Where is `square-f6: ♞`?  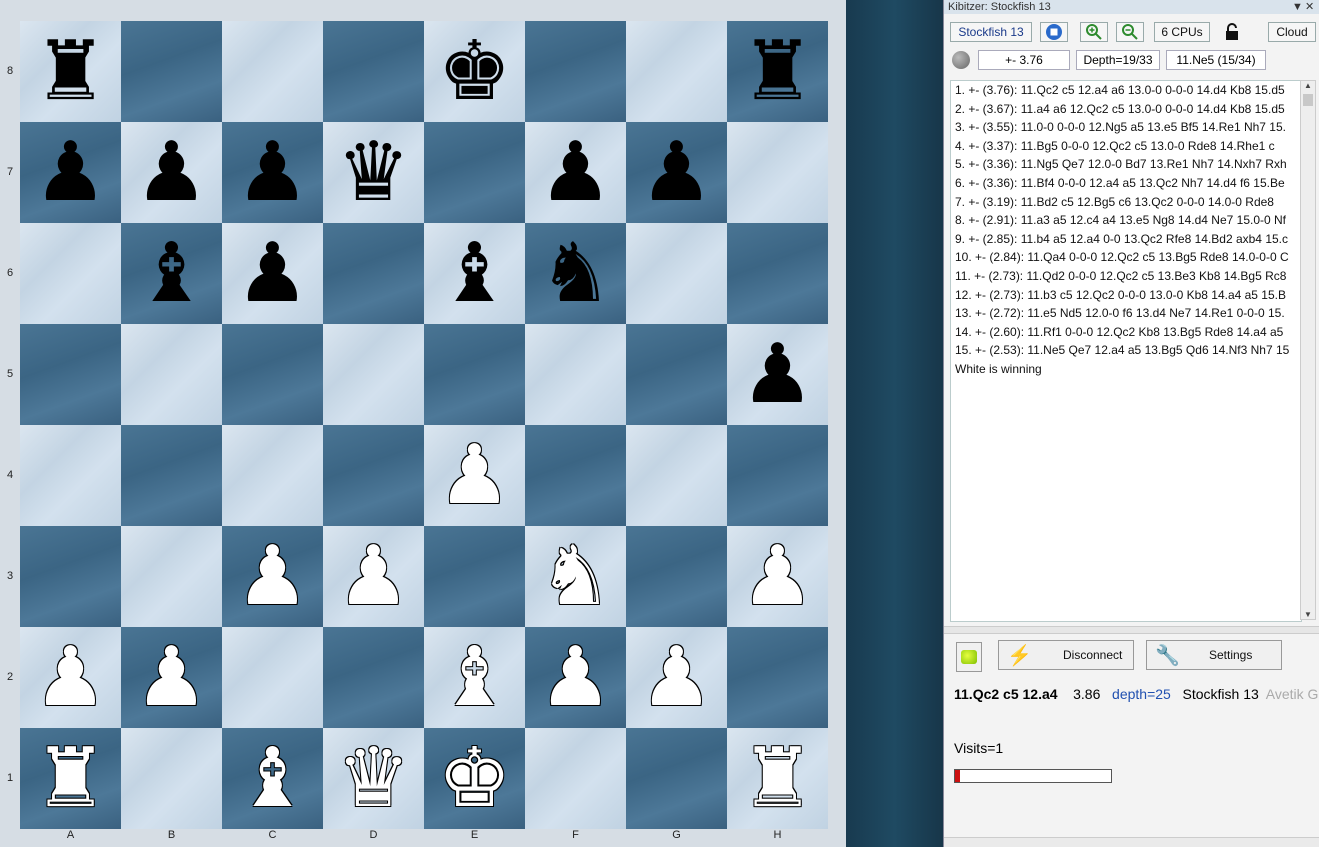 square-f6: ♞ is located at coordinates (575, 273).